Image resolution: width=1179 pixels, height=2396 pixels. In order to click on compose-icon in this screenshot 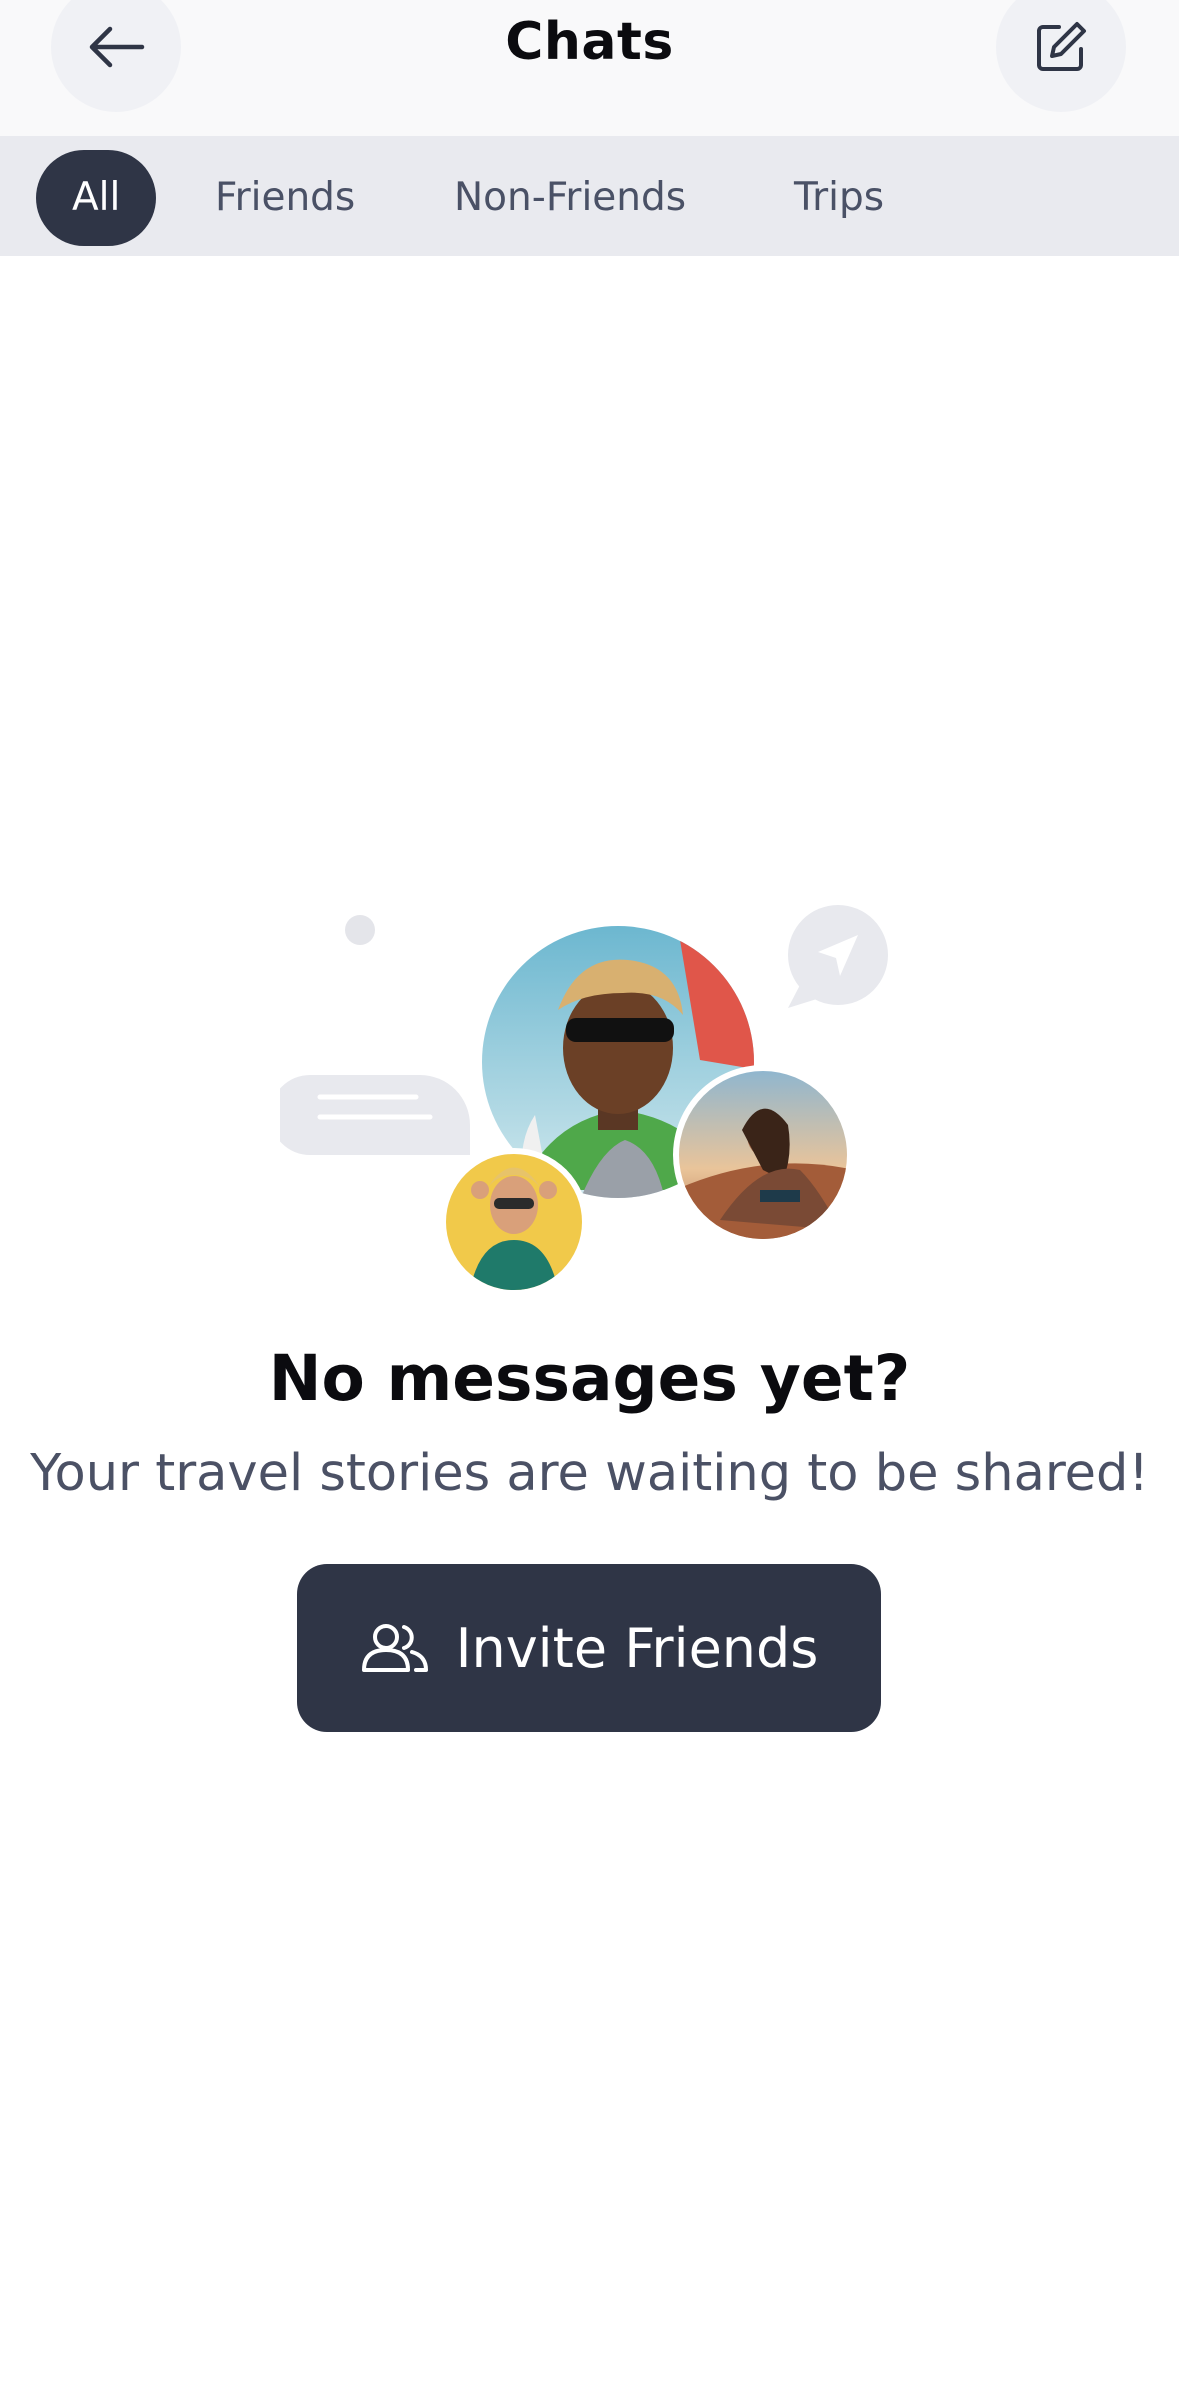, I will do `click(1061, 46)`.